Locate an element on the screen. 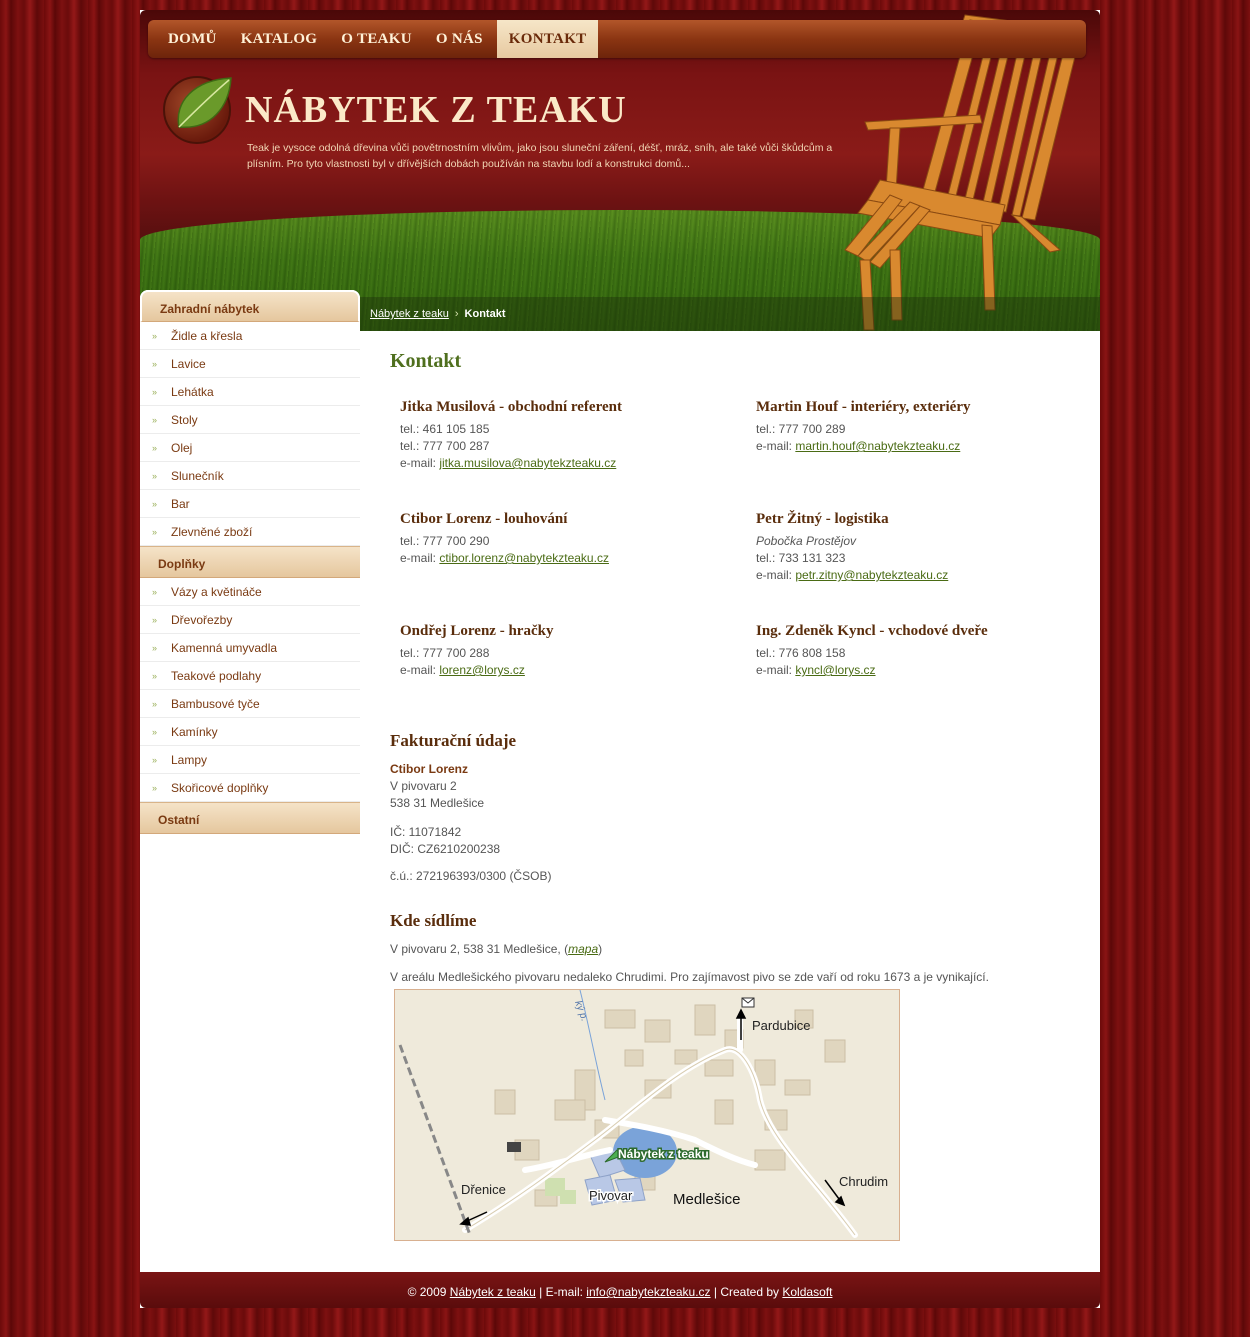 The height and width of the screenshot is (1337, 1250). page-title: Kontakt is located at coordinates (426, 361).